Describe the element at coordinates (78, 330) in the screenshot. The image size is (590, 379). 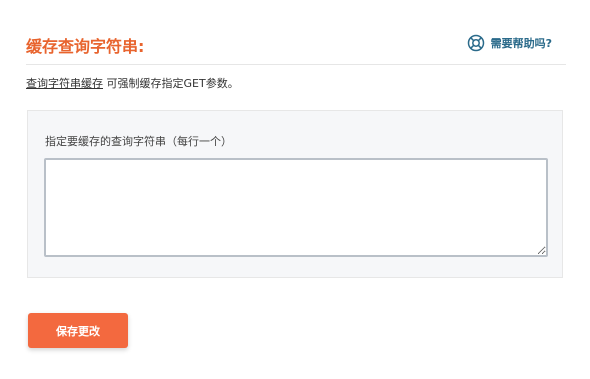
I see `save-button: 保存更改` at that location.